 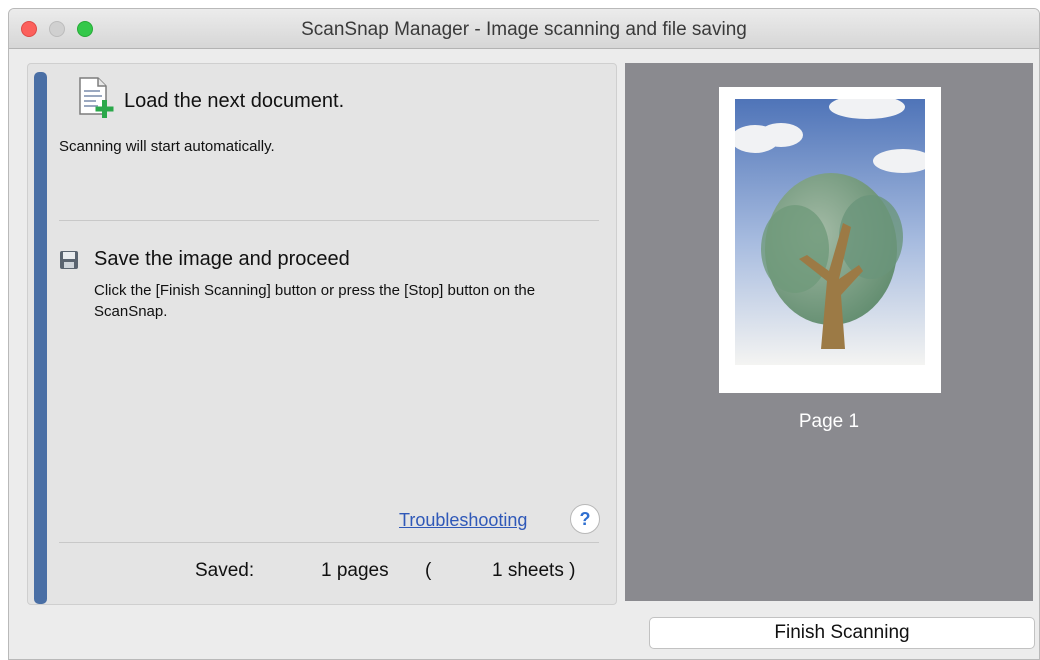 What do you see at coordinates (225, 570) in the screenshot?
I see `saved-label: Saved:` at bounding box center [225, 570].